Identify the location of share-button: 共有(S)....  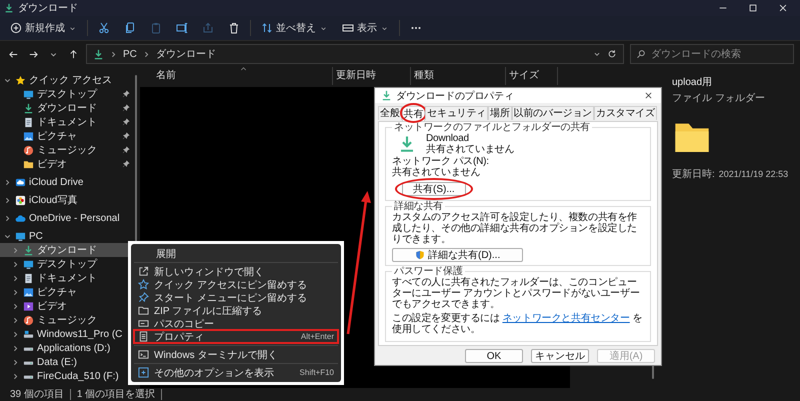
(434, 189).